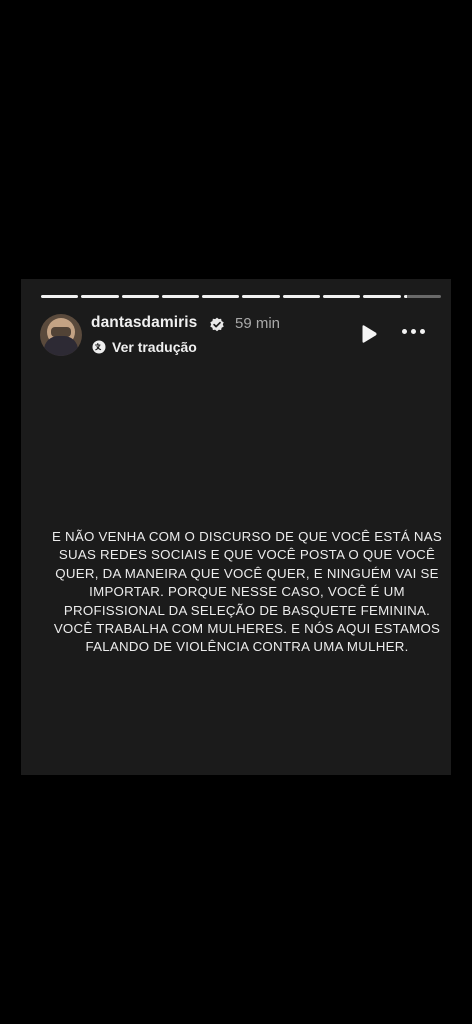 This screenshot has height=1024, width=472. What do you see at coordinates (413, 331) in the screenshot?
I see `more-options-icon` at bounding box center [413, 331].